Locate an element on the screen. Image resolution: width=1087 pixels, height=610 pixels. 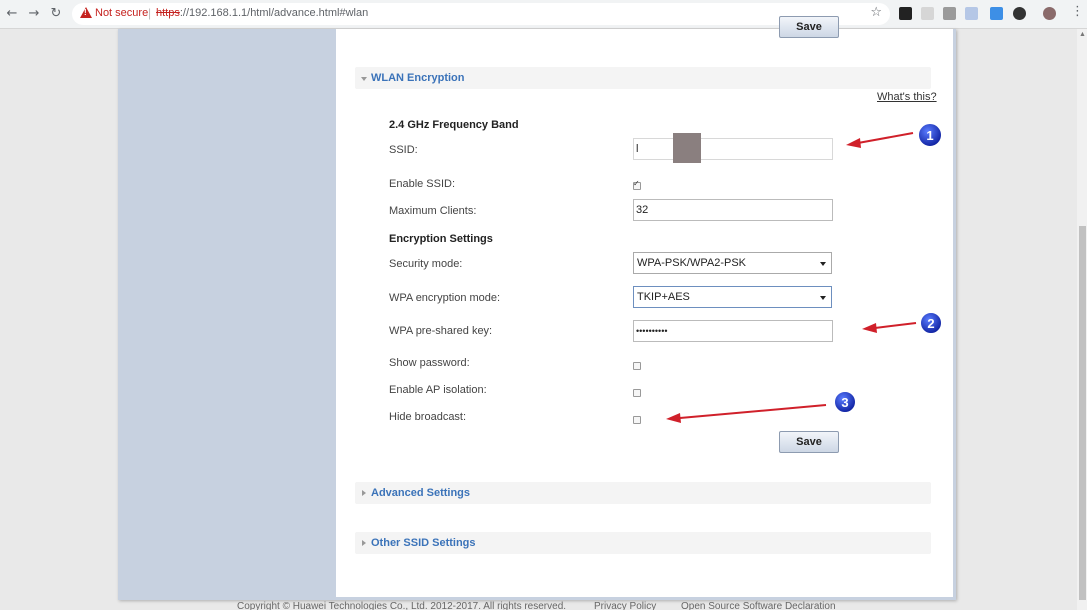
annotation-badge-3: 3 is located at coordinates (845, 402).